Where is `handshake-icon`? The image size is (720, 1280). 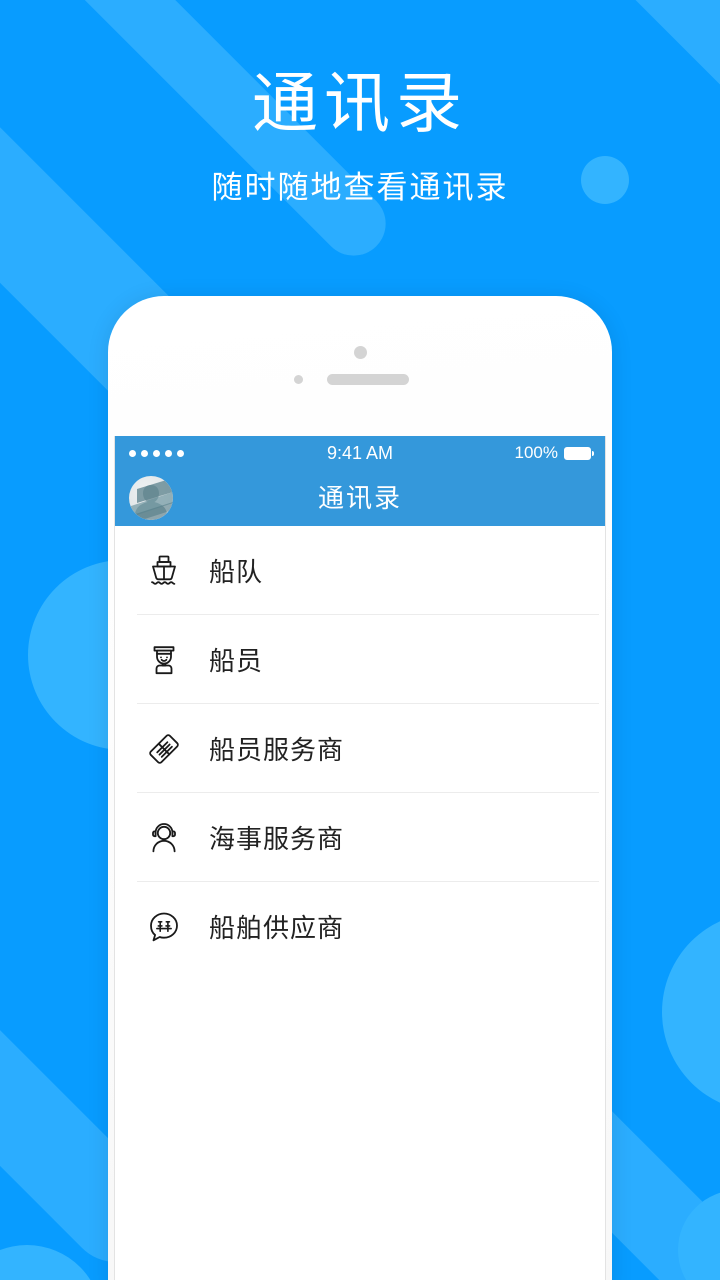 handshake-icon is located at coordinates (164, 749).